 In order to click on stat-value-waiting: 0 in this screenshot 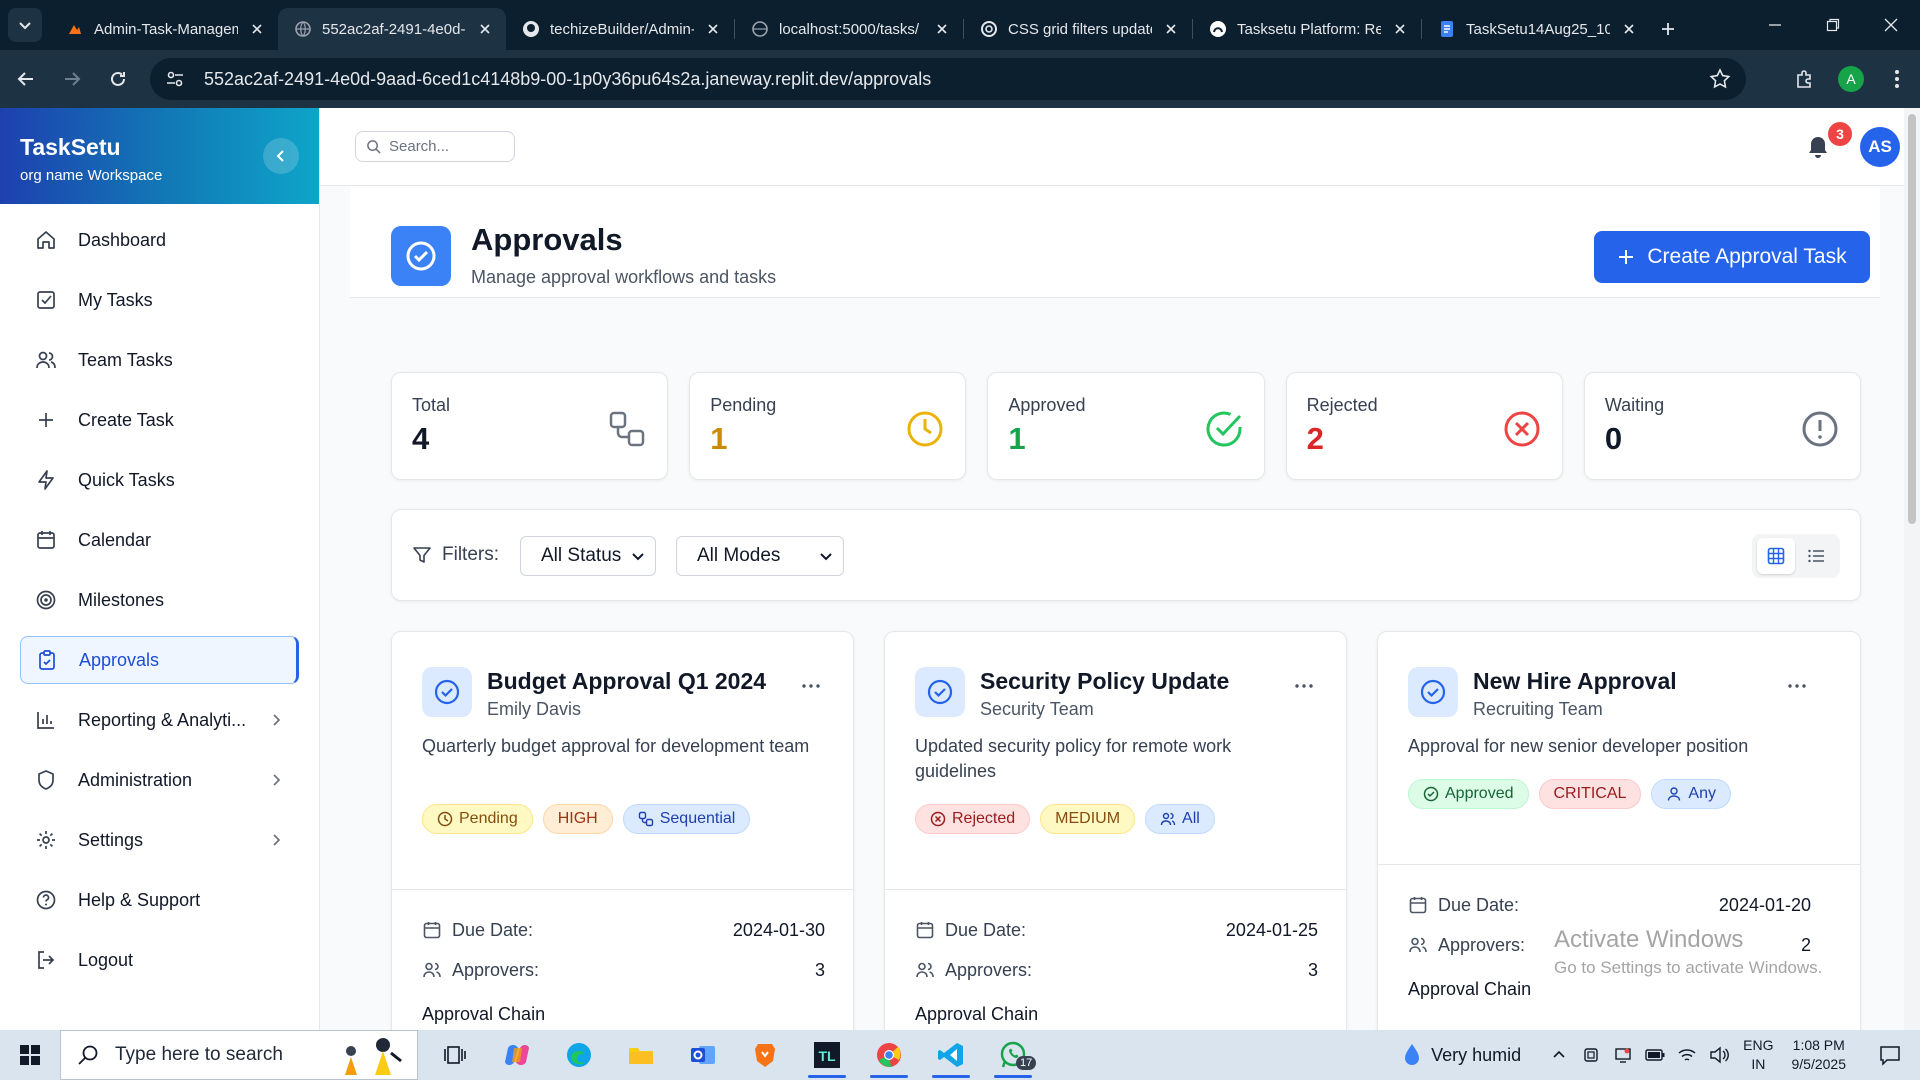, I will do `click(1613, 438)`.